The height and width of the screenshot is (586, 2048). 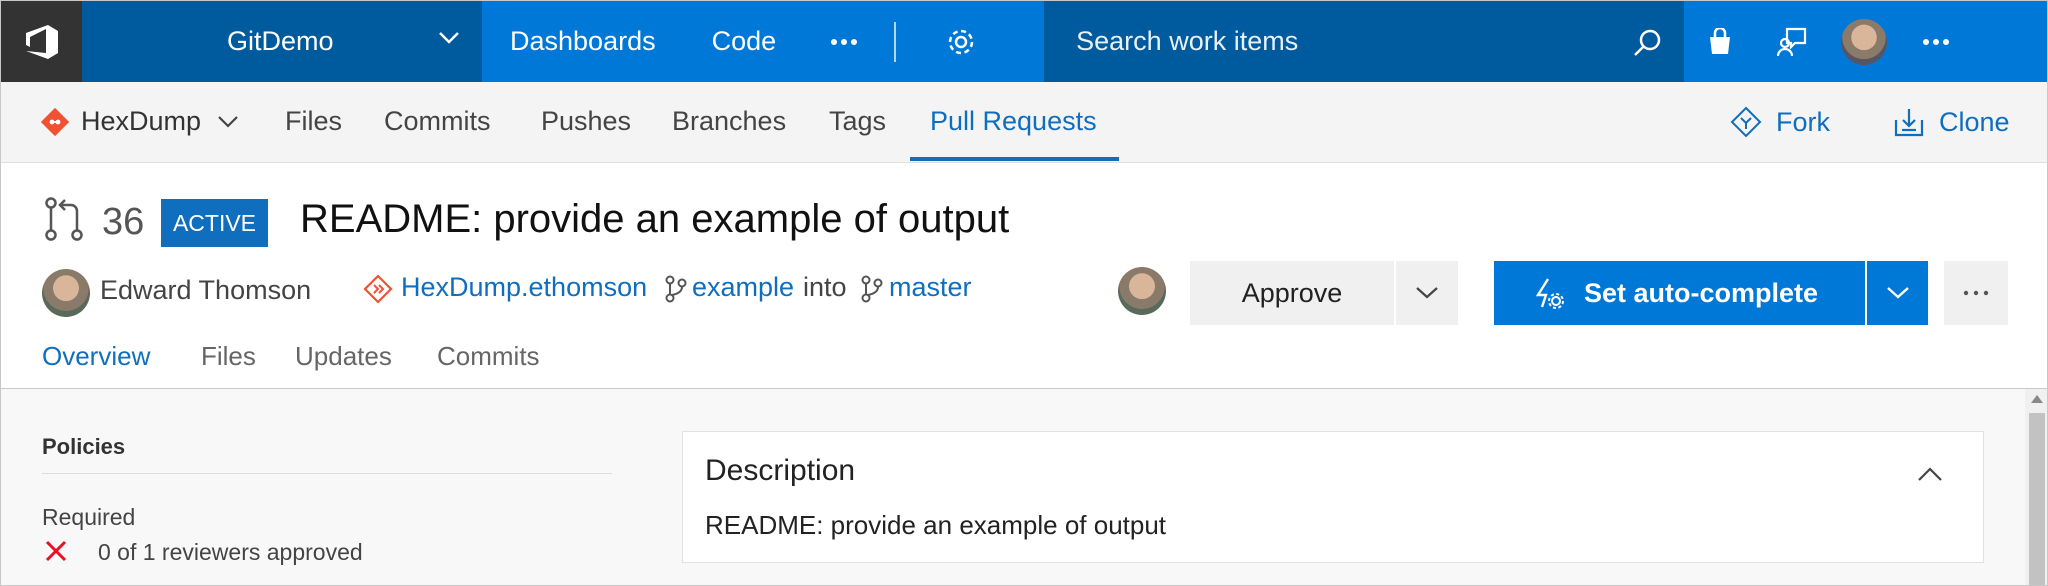 What do you see at coordinates (66, 293) in the screenshot?
I see `author-avatar` at bounding box center [66, 293].